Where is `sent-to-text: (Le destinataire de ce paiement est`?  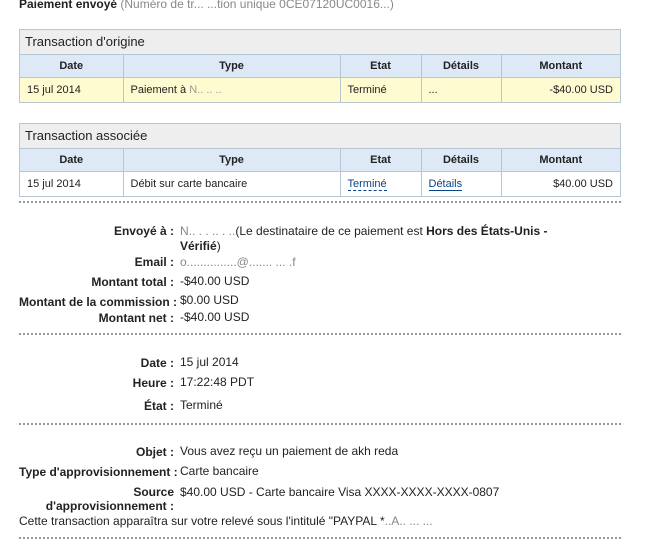
sent-to-text: (Le destinataire de ce paiement est is located at coordinates (331, 231).